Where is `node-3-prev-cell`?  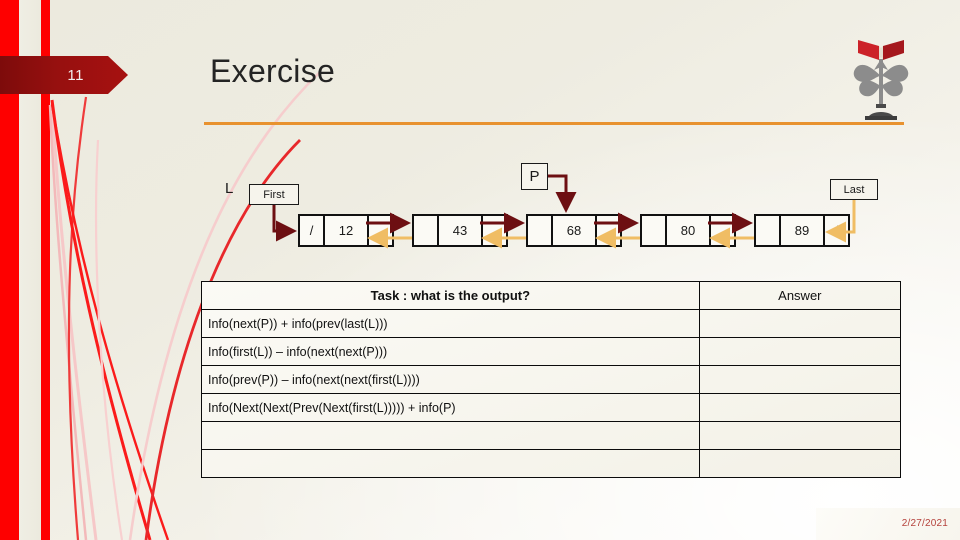 node-3-prev-cell is located at coordinates (653, 230).